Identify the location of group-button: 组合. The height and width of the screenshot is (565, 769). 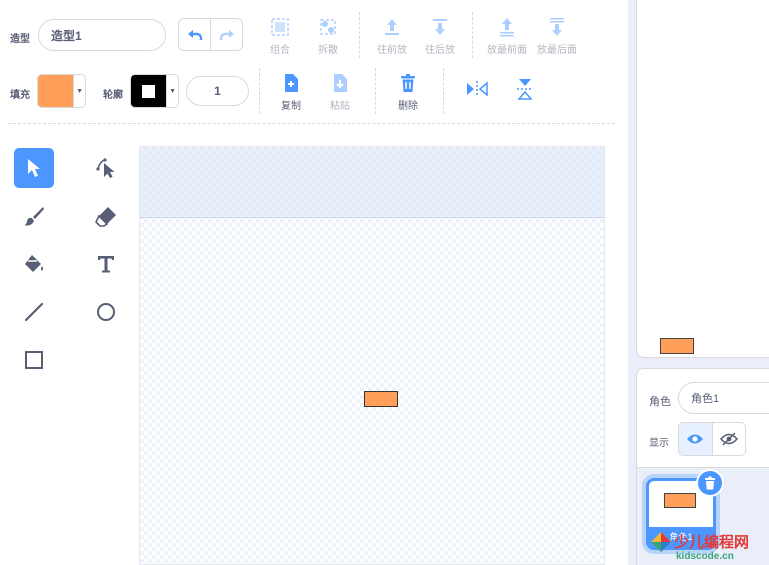
(280, 36).